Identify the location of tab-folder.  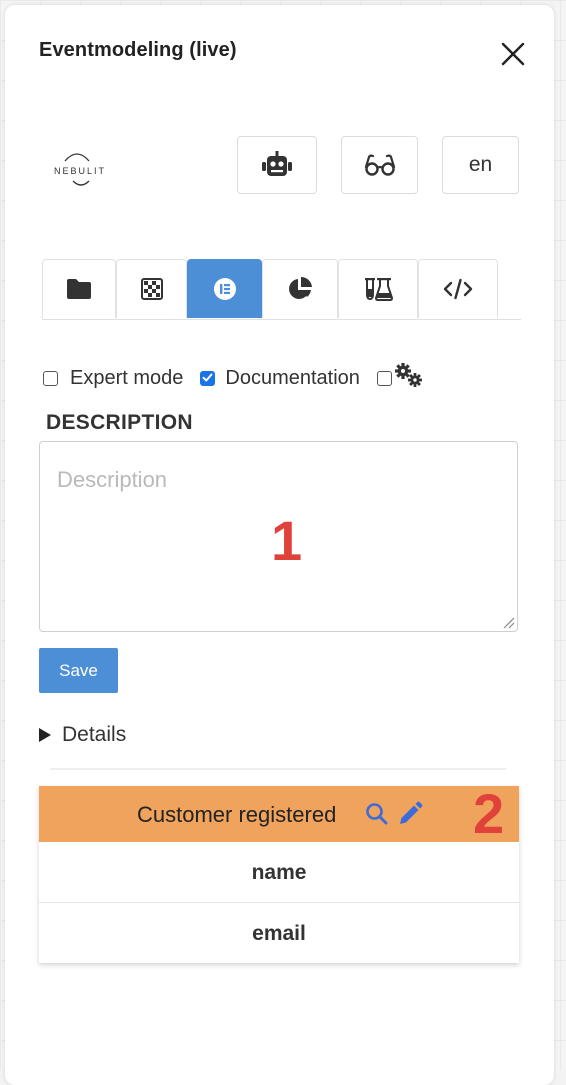
(79, 288).